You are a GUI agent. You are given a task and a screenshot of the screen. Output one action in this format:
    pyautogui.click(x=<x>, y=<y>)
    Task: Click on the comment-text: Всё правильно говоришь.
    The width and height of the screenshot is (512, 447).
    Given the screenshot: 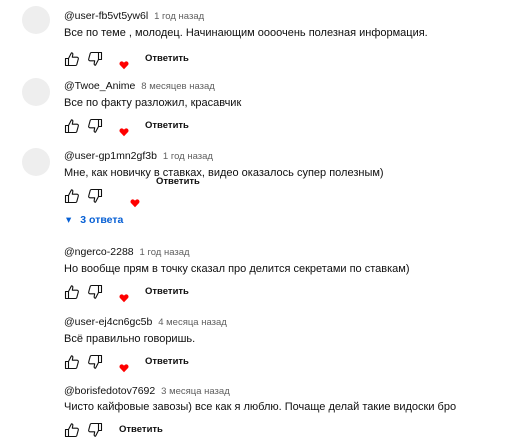 What is the action you would take?
    pyautogui.click(x=130, y=339)
    